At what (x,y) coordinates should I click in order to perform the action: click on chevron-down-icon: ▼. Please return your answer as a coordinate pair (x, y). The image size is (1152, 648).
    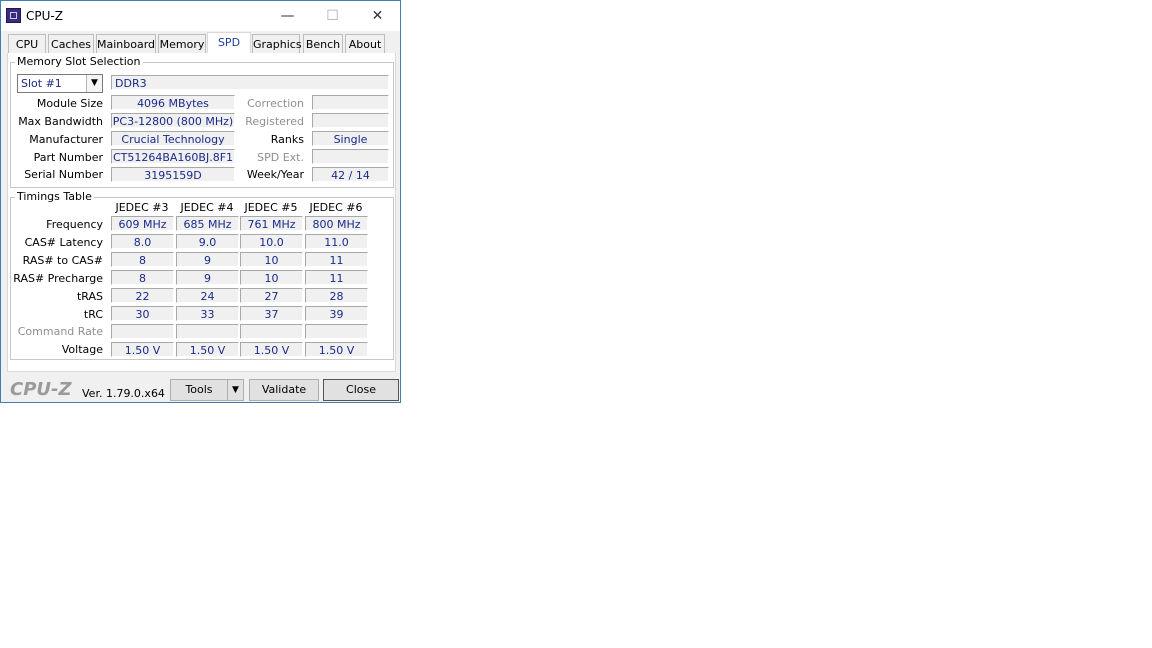
    Looking at the image, I should click on (94, 83).